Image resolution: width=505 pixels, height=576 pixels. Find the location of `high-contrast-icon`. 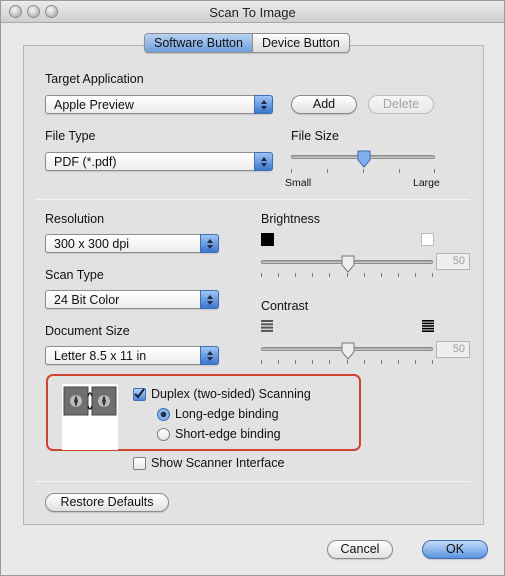

high-contrast-icon is located at coordinates (428, 326).